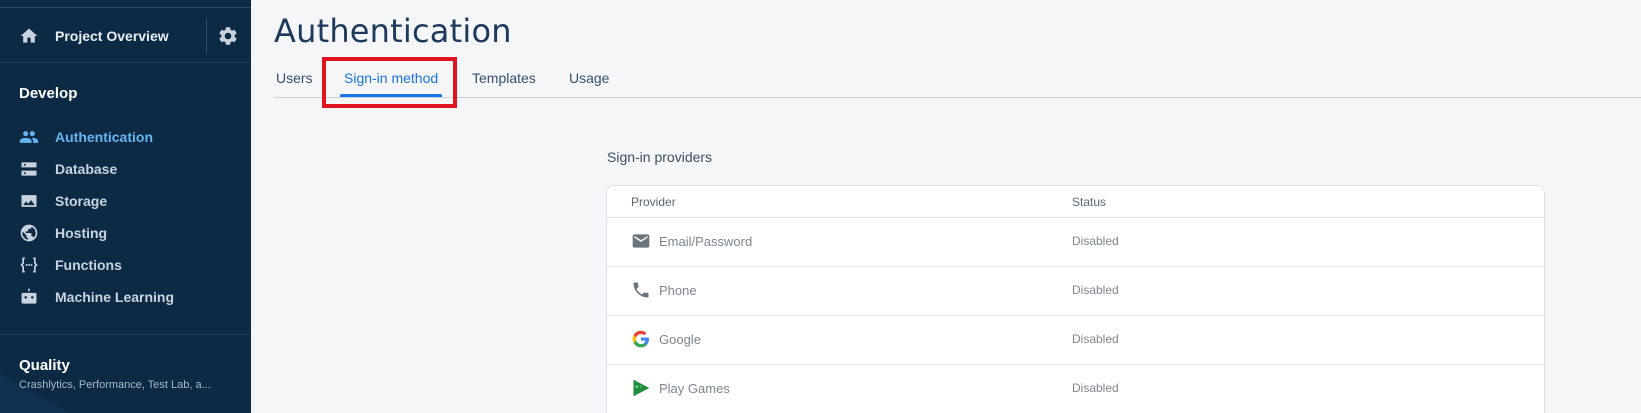 This screenshot has width=1641, height=413. I want to click on sidebar-item-functions: Functions, so click(125, 265).